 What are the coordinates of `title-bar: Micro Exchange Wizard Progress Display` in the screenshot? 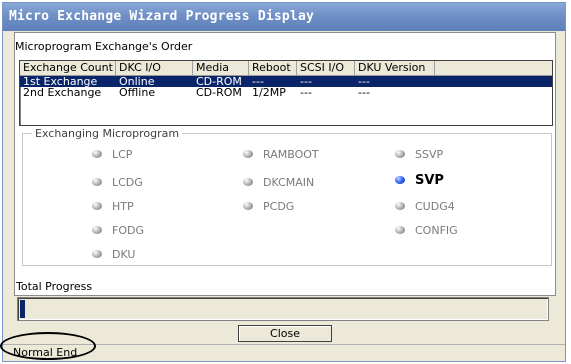 It's located at (284, 17).